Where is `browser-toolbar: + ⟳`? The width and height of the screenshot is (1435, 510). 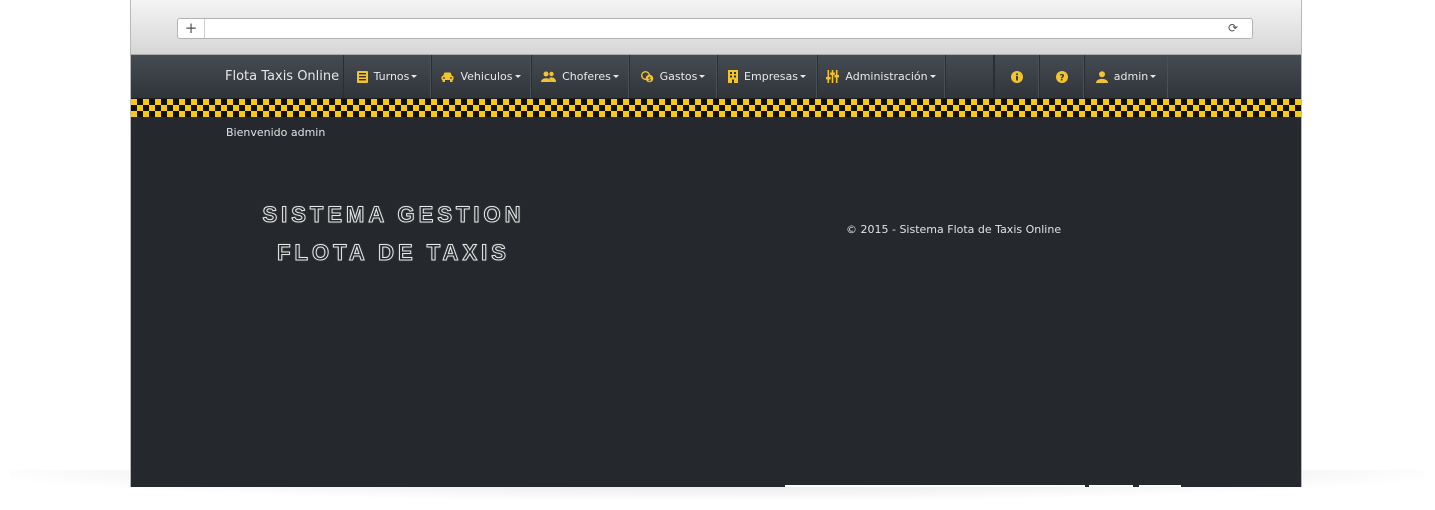 browser-toolbar: + ⟳ is located at coordinates (716, 27).